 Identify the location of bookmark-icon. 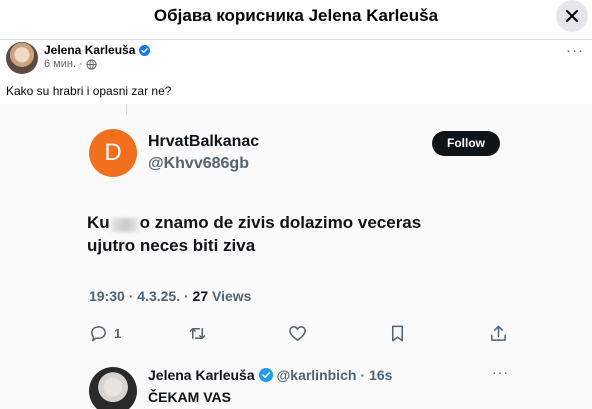
(397, 333).